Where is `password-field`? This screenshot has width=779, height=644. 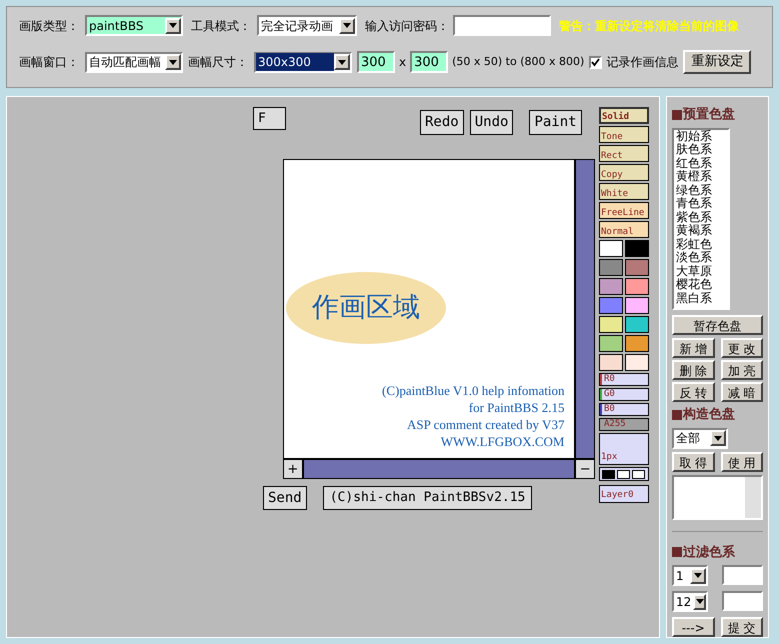 password-field is located at coordinates (502, 25).